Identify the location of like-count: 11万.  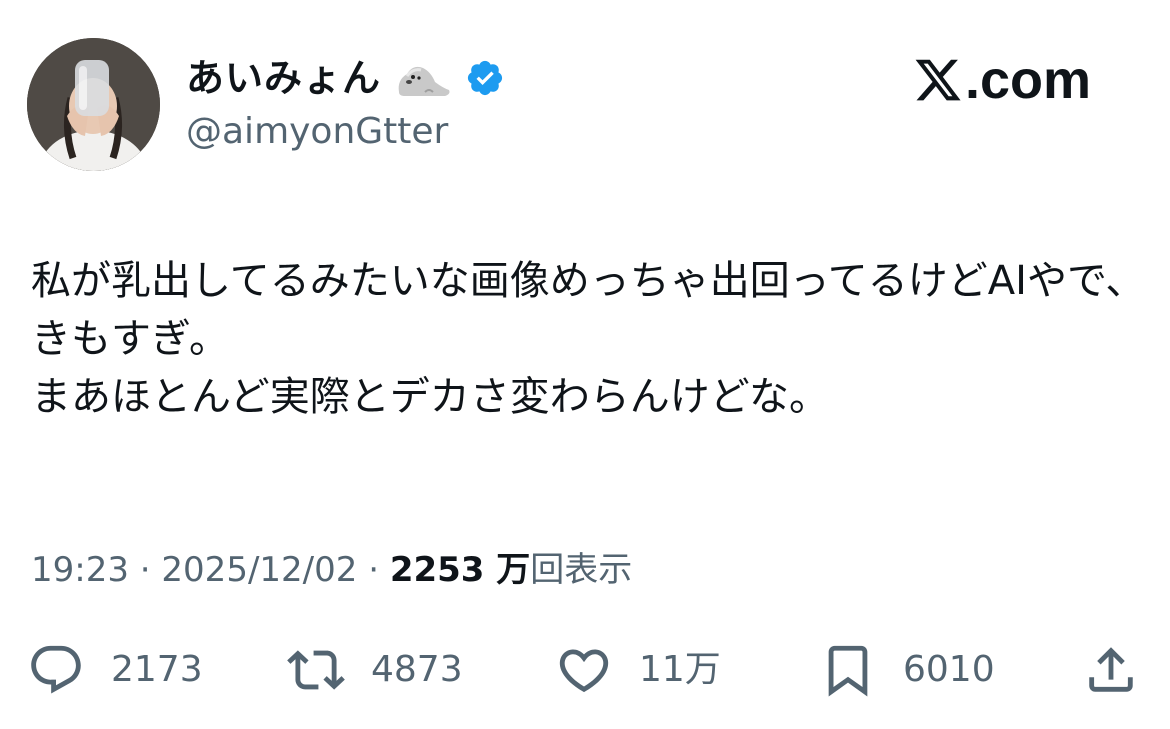
(680, 669).